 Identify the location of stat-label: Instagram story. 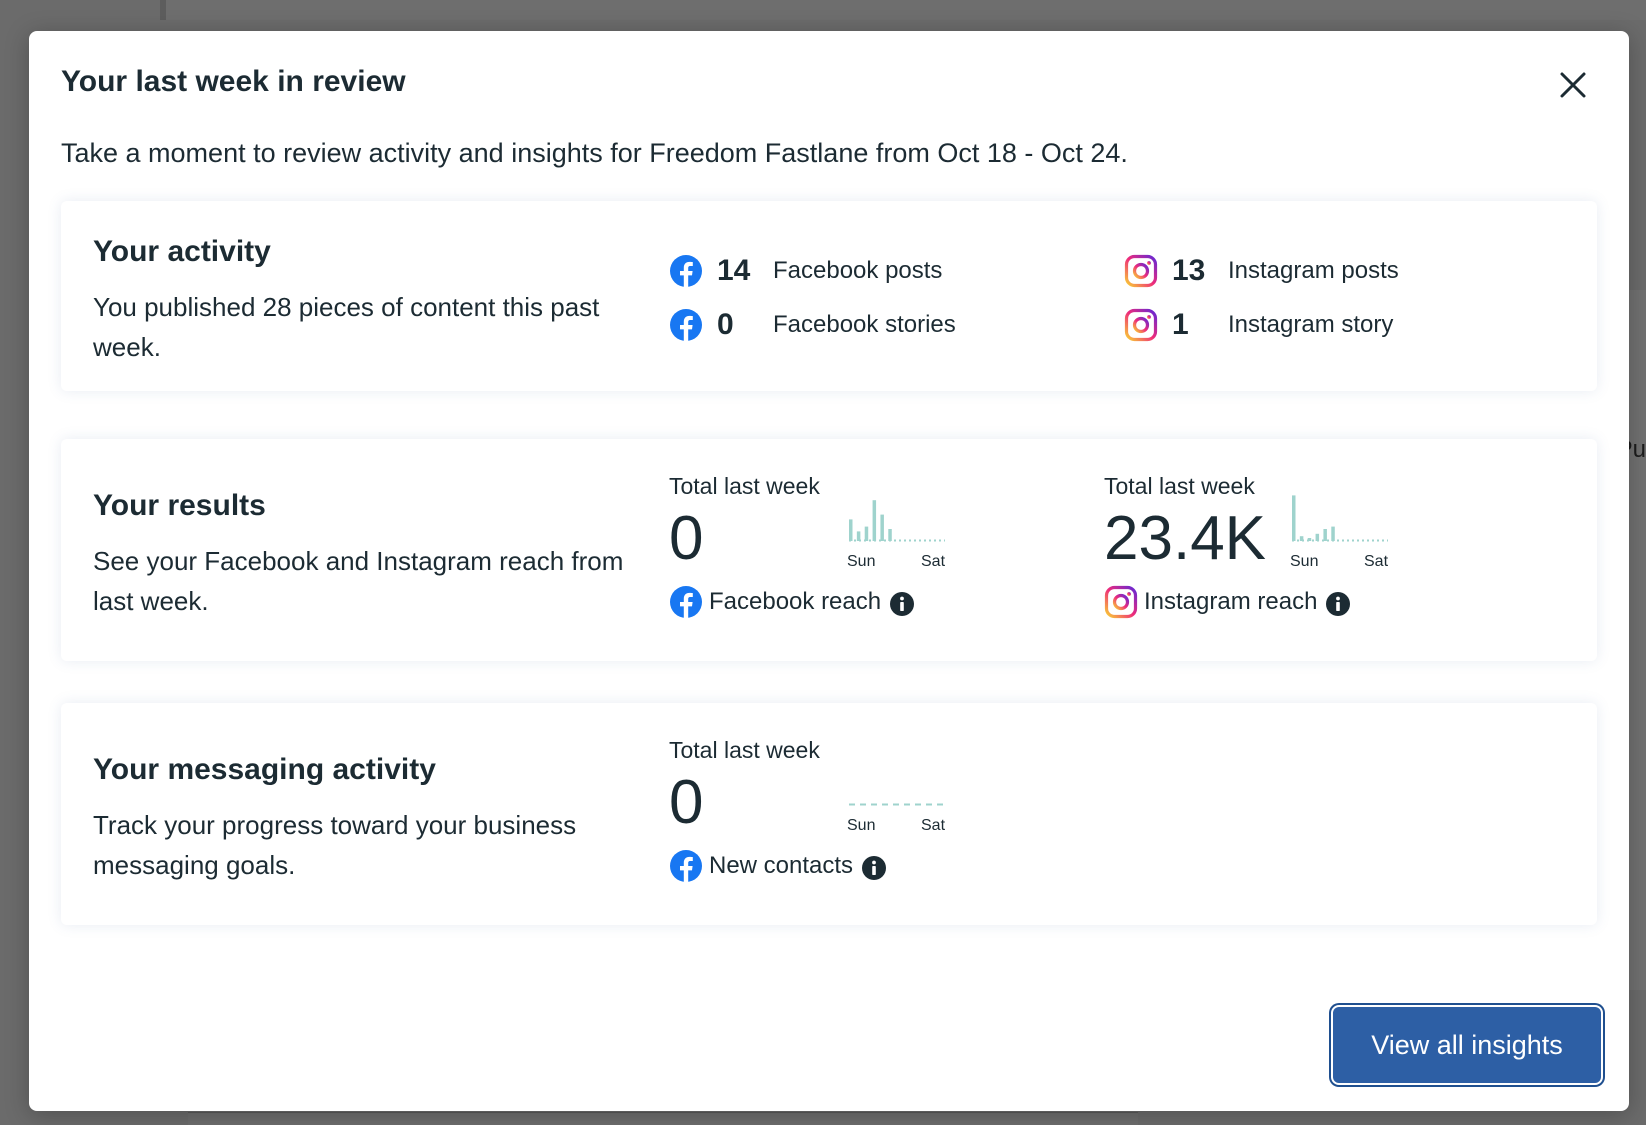
(1311, 324).